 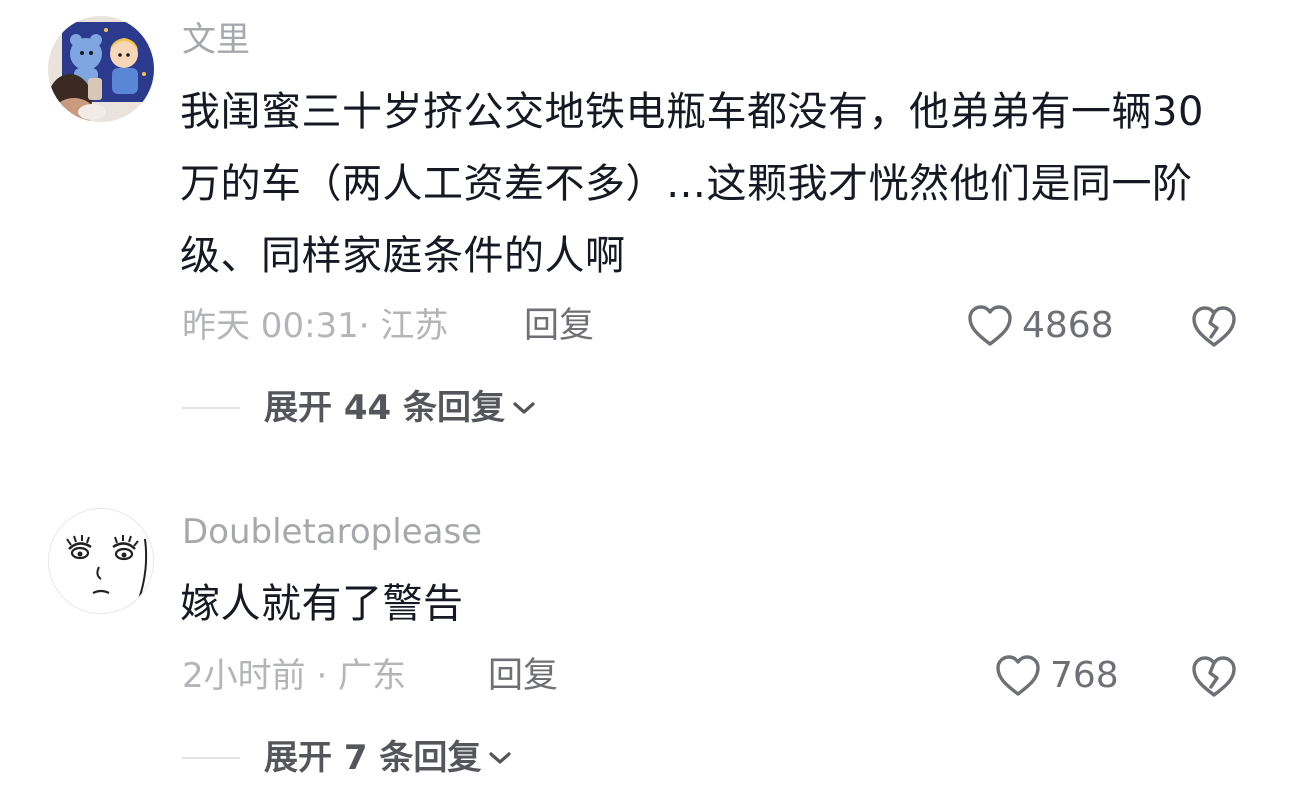 What do you see at coordinates (373, 758) in the screenshot?
I see `expand-replies-label: 展开 7 条回复` at bounding box center [373, 758].